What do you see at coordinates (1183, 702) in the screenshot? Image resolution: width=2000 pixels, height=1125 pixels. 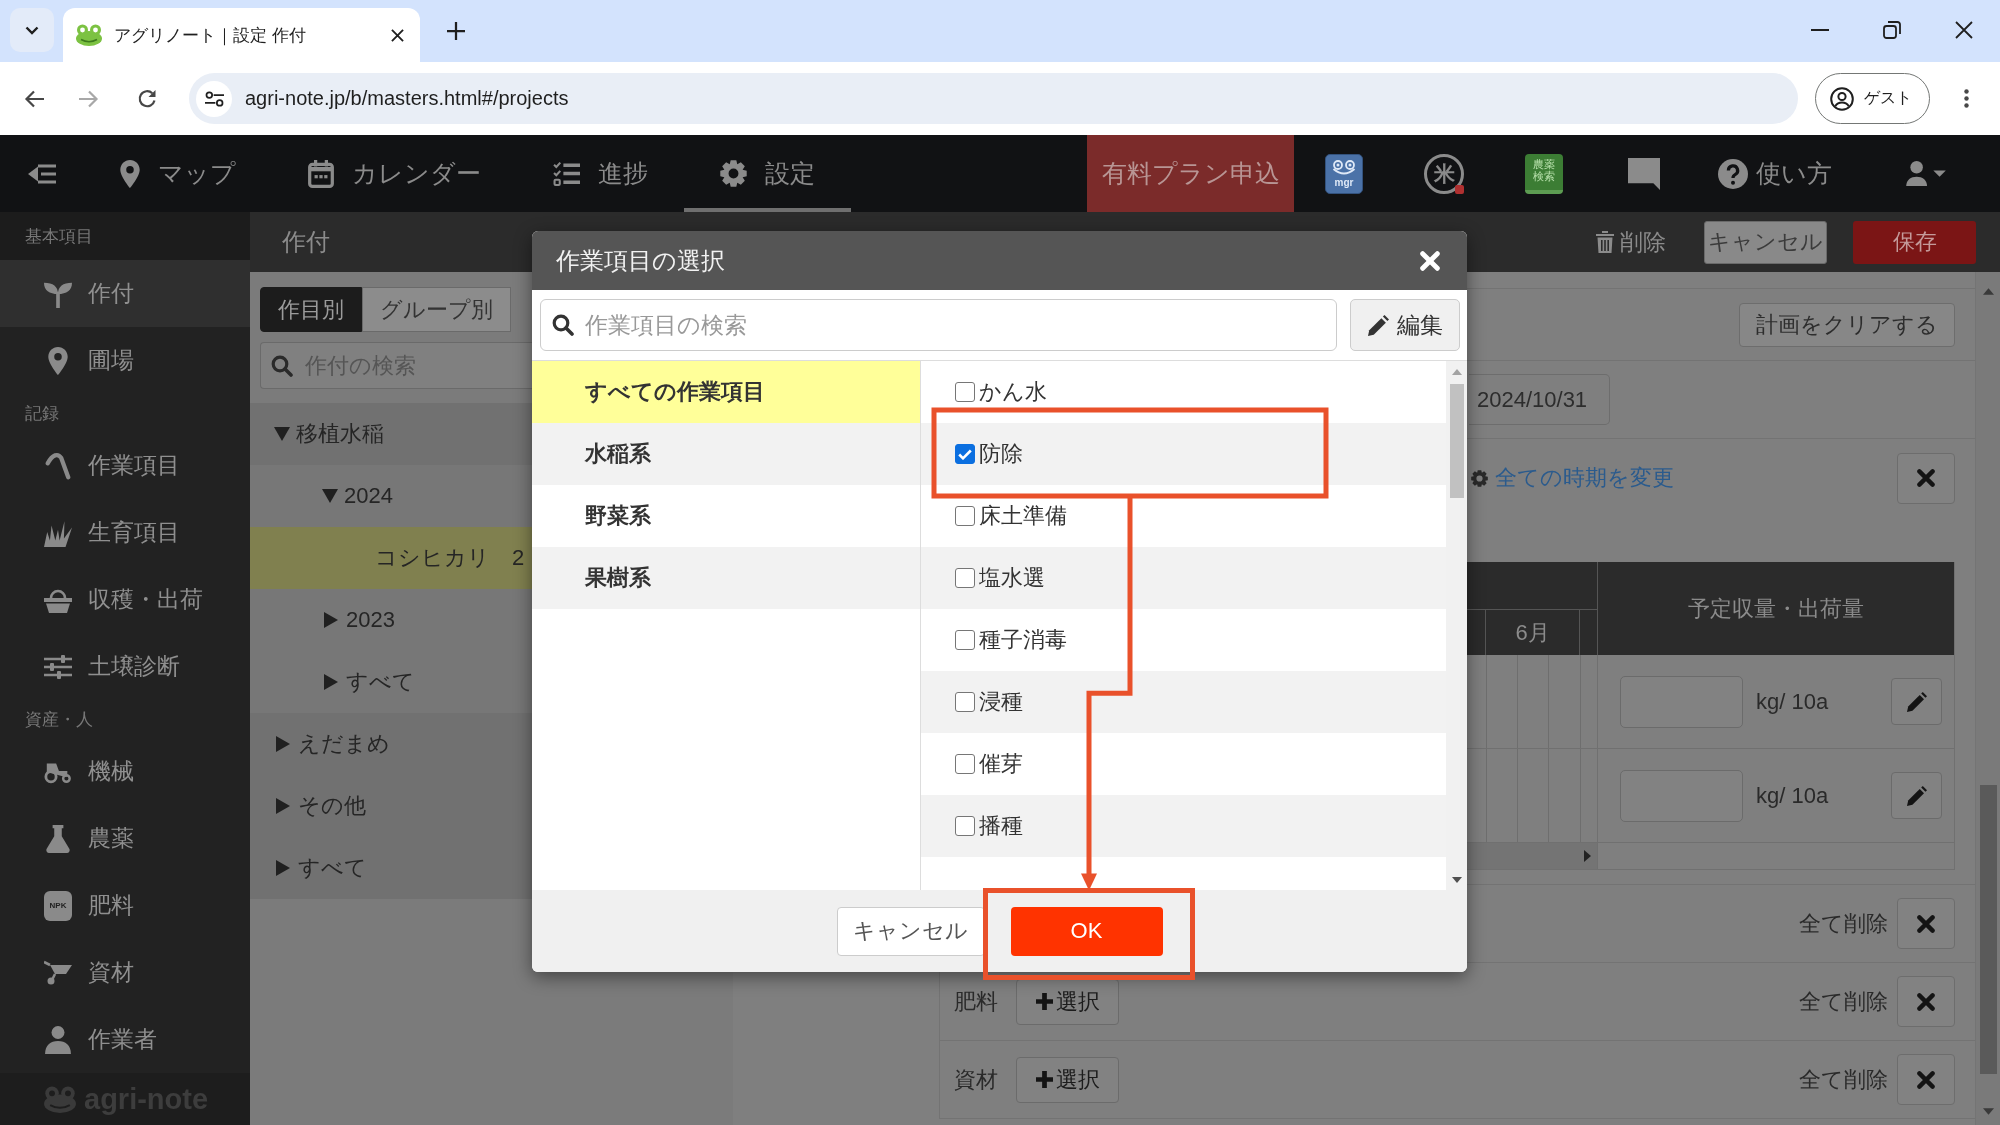 I see `checklist-item: 浸種` at bounding box center [1183, 702].